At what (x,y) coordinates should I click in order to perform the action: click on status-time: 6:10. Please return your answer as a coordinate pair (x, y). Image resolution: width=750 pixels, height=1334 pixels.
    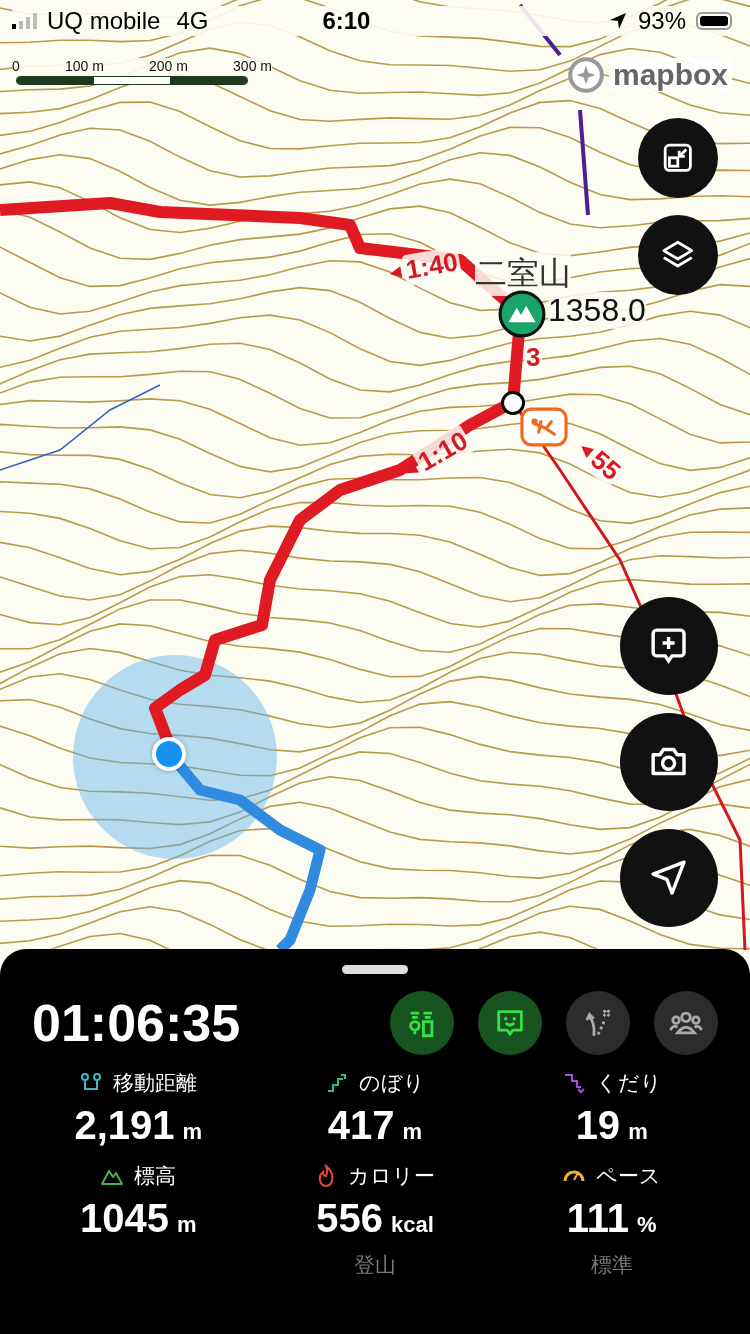
    Looking at the image, I should click on (346, 21).